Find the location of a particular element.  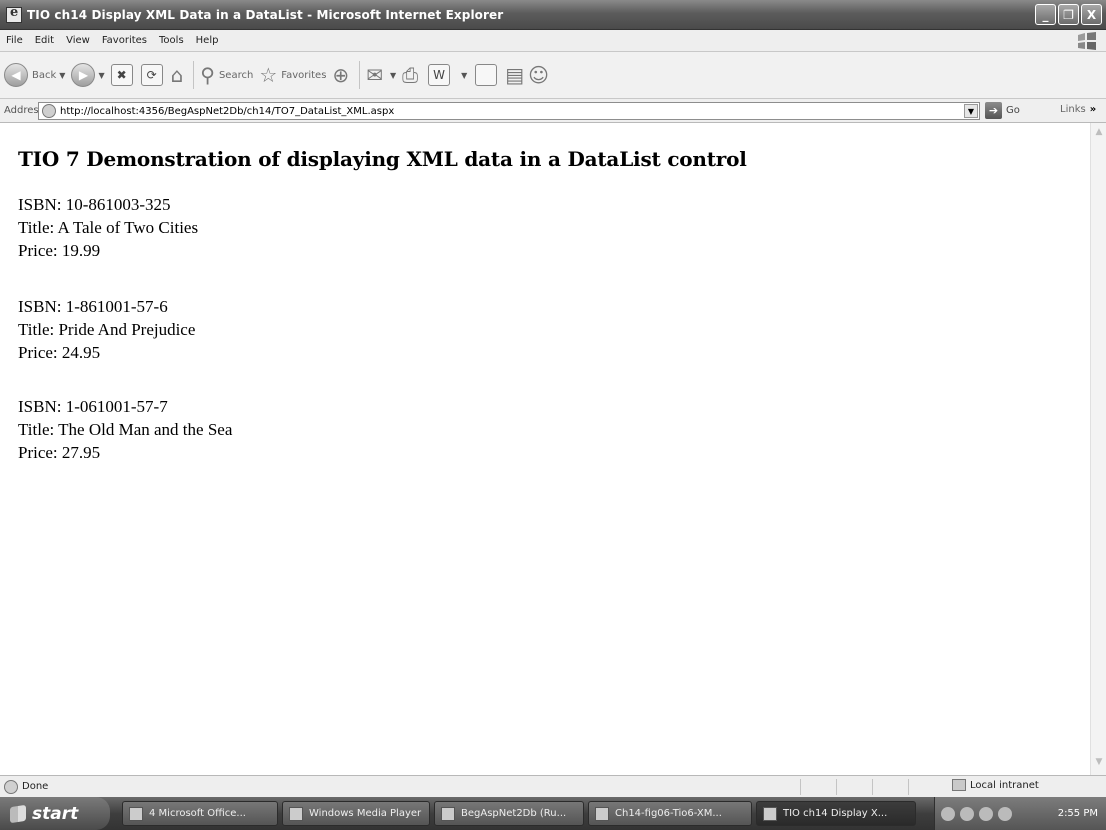

tray-expand-icon is located at coordinates (948, 813).